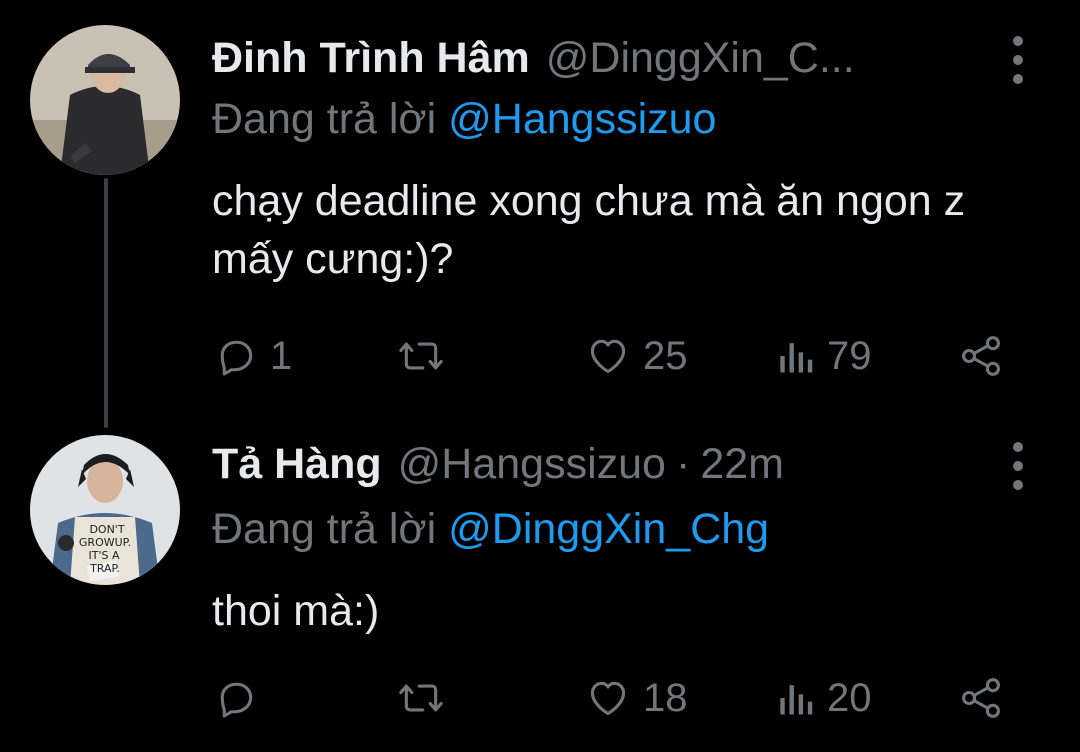 The height and width of the screenshot is (752, 1080). I want to click on display-name: Tả Hàng, so click(297, 464).